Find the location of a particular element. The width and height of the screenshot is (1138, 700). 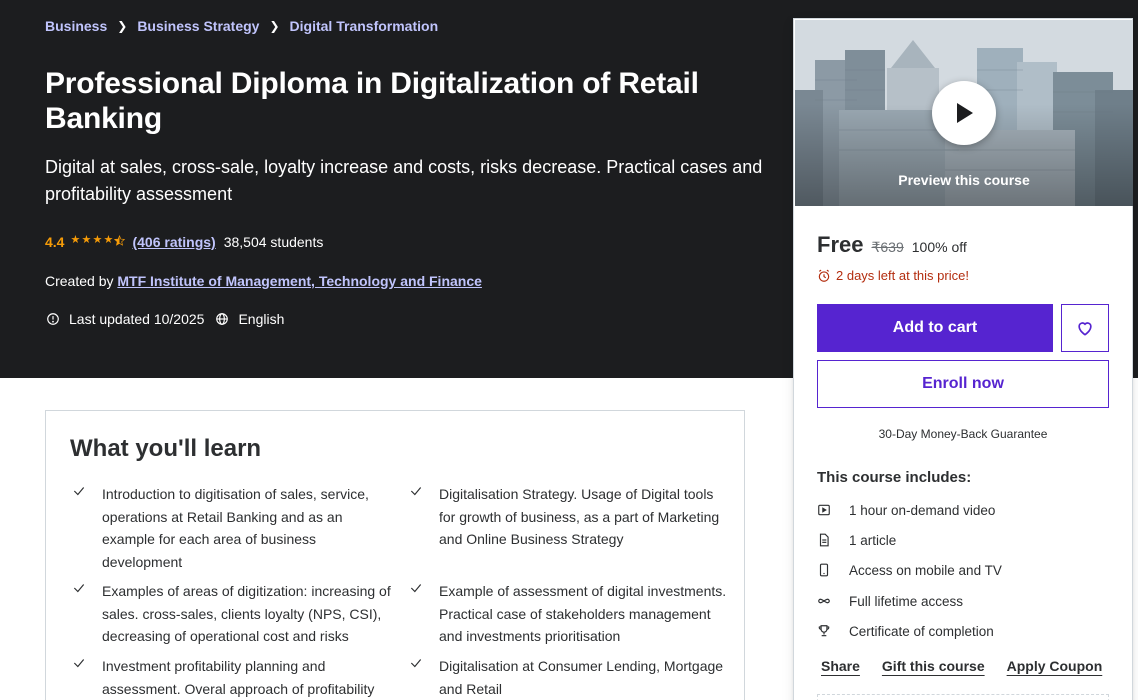

ratings-link: (406 ratings) is located at coordinates (173, 242).